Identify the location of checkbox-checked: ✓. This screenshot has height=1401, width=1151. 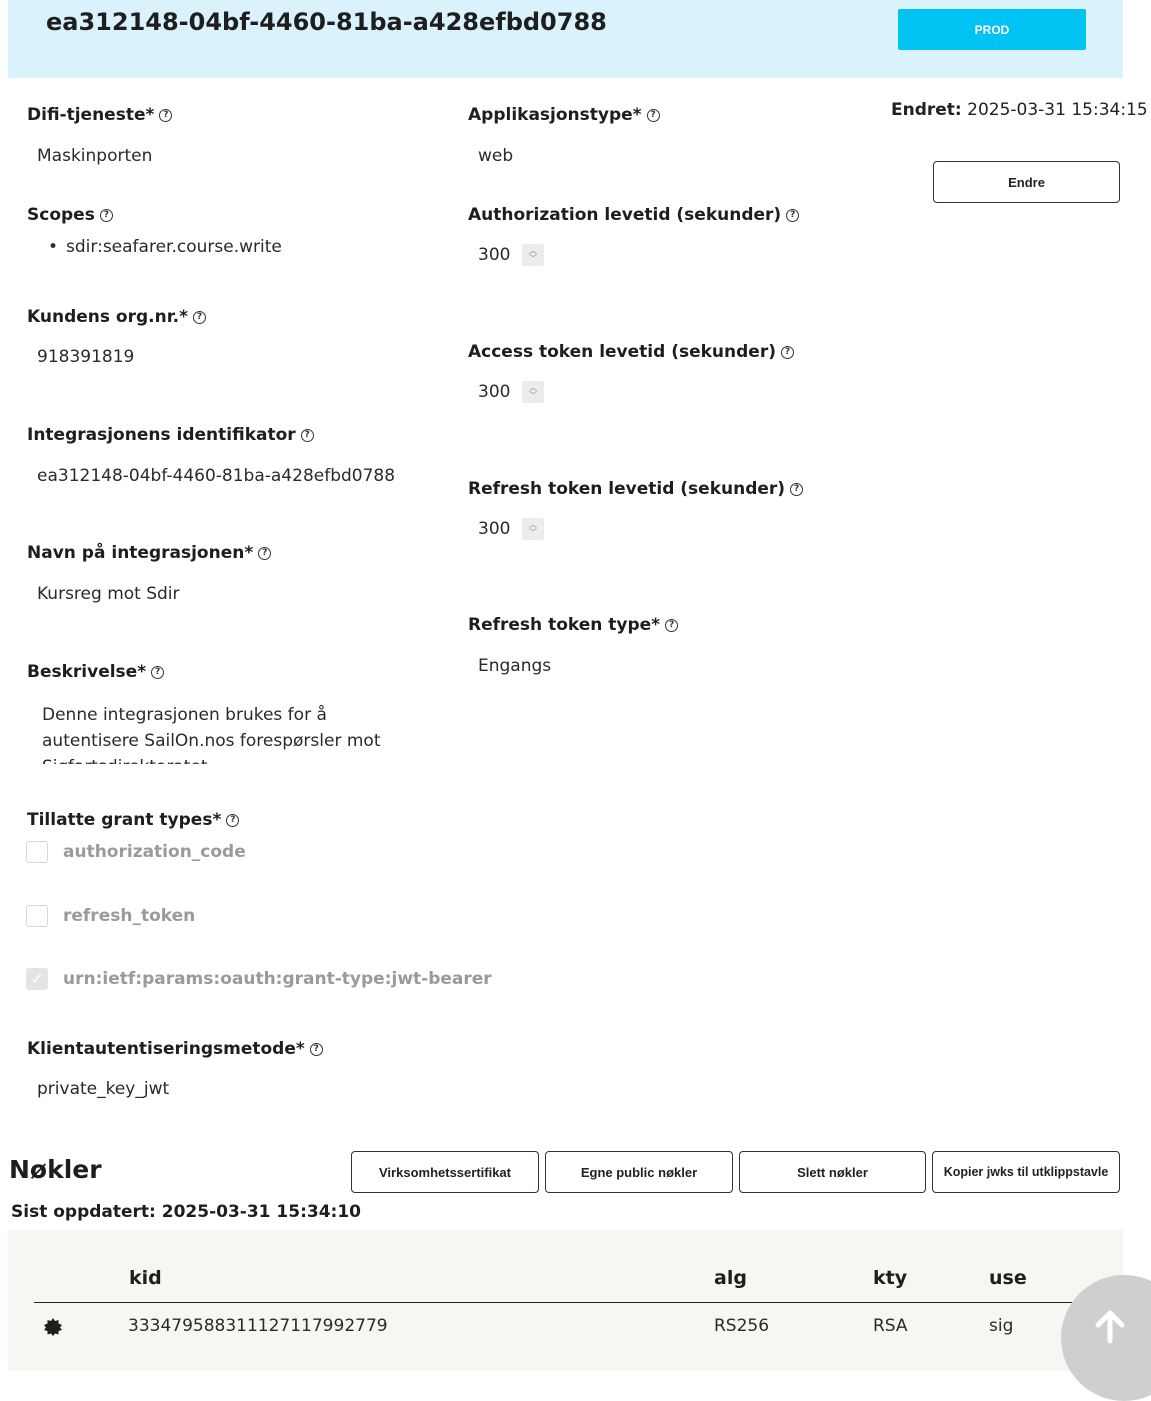
(37, 979).